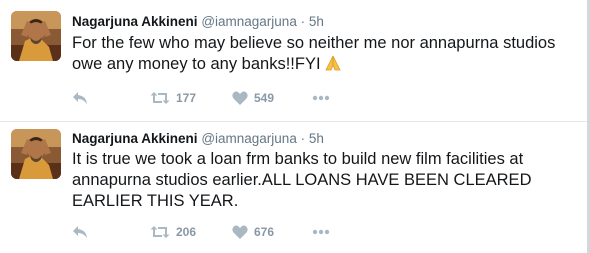 Image resolution: width=590 pixels, height=253 pixels. I want to click on tweet-actions: 206 676, so click(222, 232).